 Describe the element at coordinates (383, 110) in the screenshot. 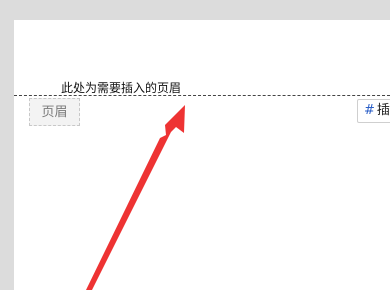

I see `insert-button-label: 插` at that location.